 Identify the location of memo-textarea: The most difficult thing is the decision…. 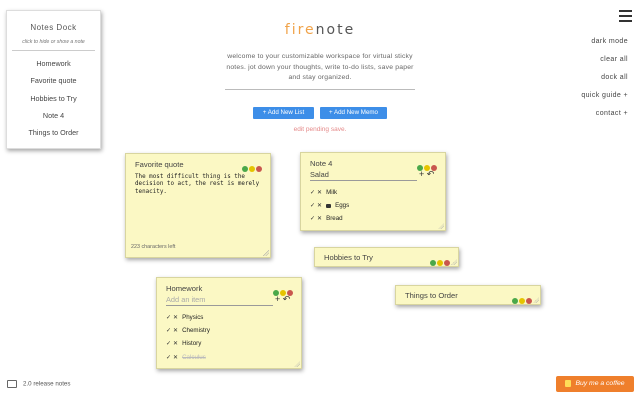
(197, 185).